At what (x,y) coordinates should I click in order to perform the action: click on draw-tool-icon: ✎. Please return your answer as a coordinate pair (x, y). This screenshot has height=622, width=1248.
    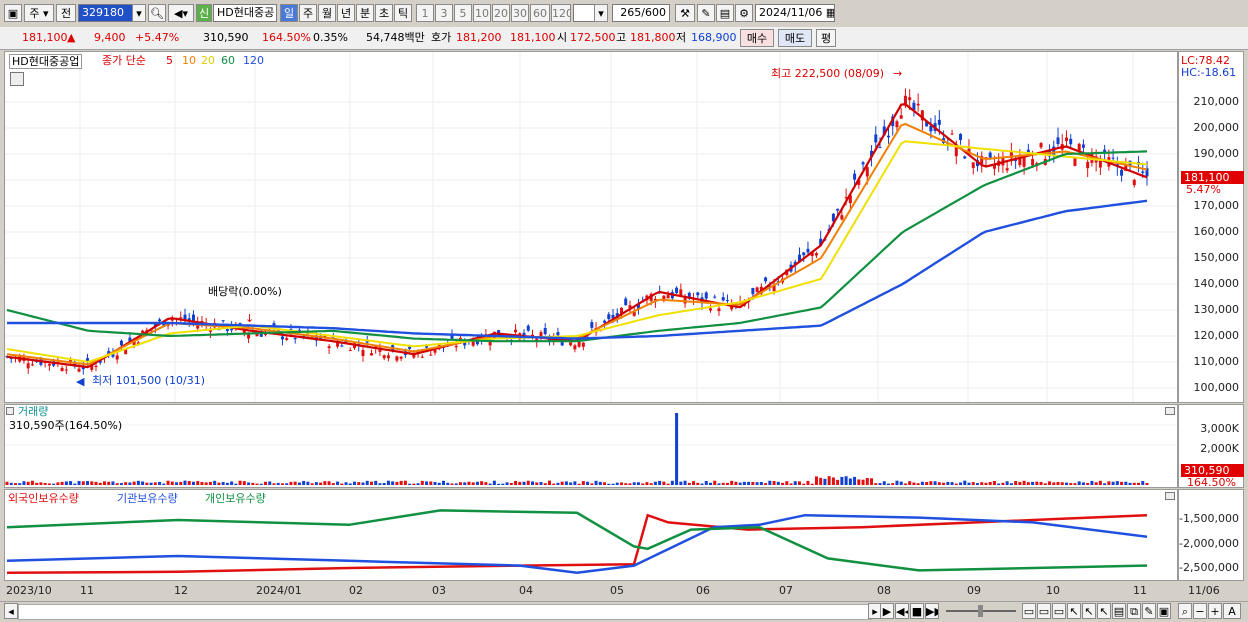
    Looking at the image, I should click on (706, 13).